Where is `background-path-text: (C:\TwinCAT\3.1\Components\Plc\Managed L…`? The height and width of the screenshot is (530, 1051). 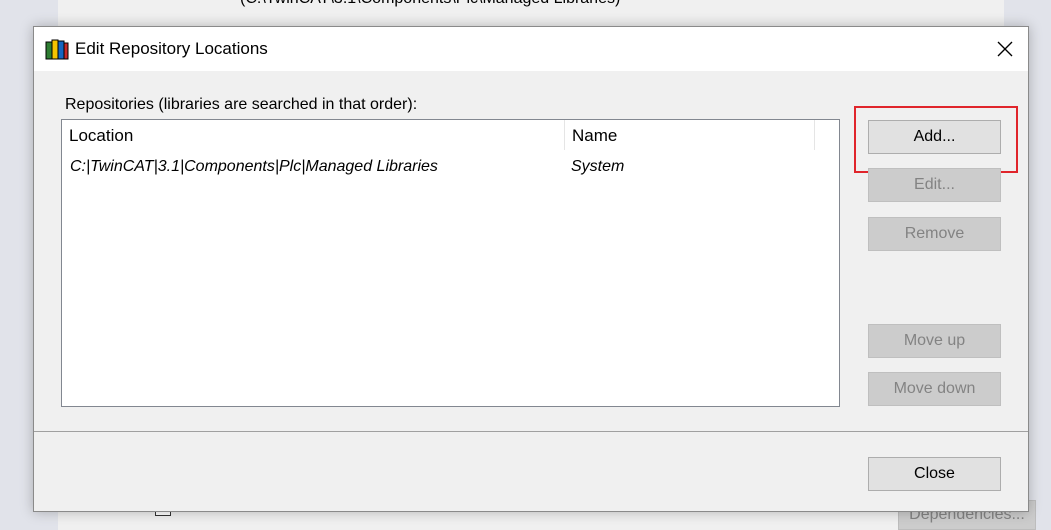
background-path-text: (C:\TwinCAT\3.1\Components\Plc\Managed L… is located at coordinates (430, 4).